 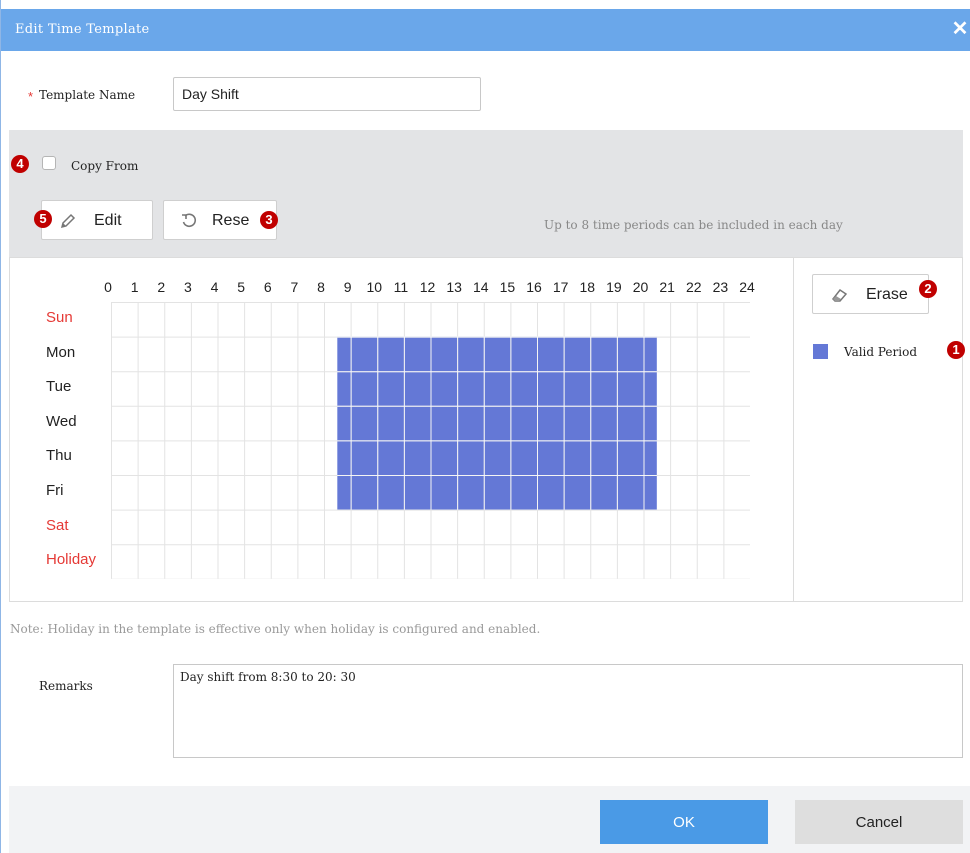 I want to click on day-label: Tue, so click(x=59, y=387).